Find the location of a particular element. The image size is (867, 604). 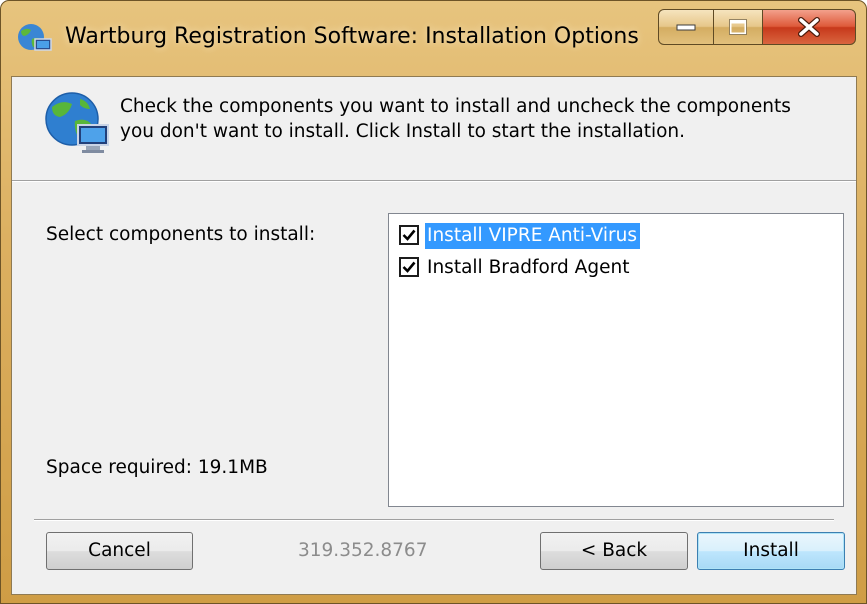

minimize-button is located at coordinates (686, 27).